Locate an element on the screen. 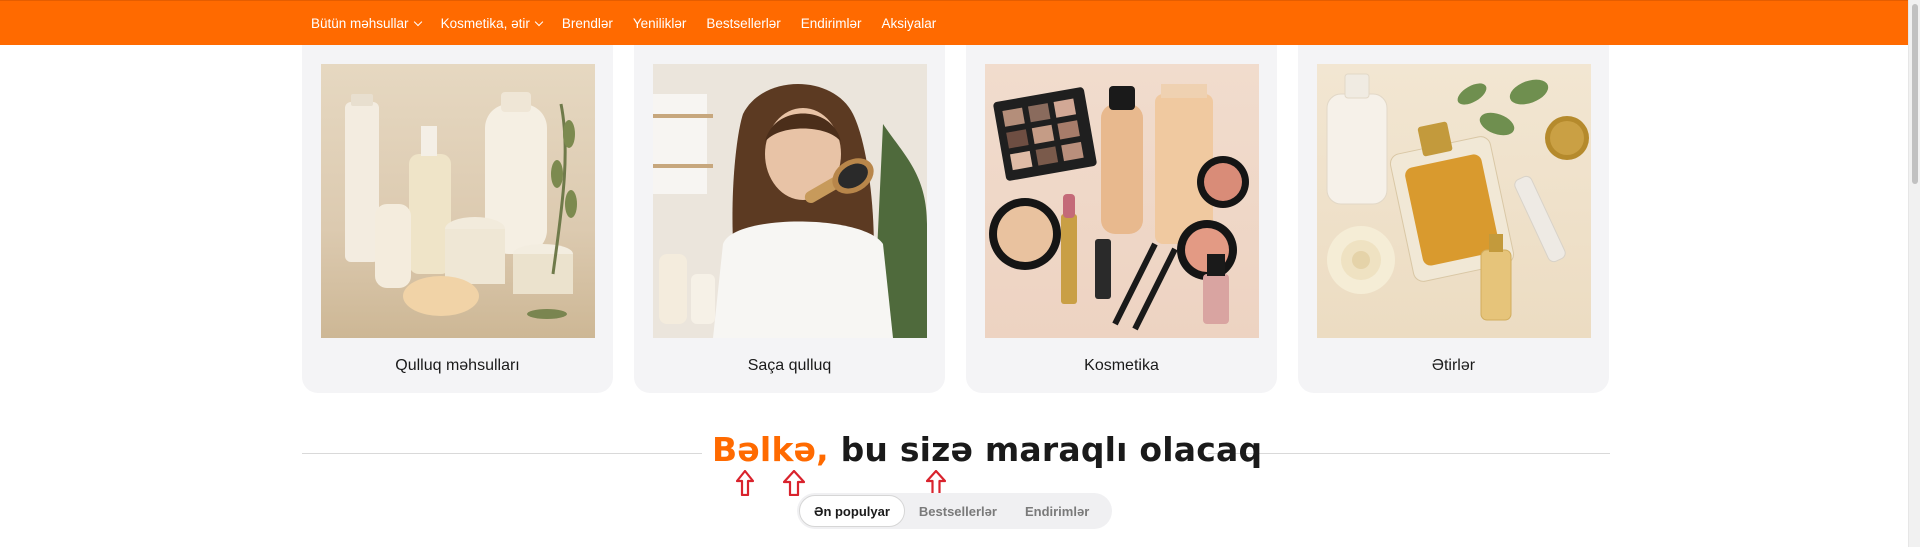 Image resolution: width=1920 pixels, height=547 pixels. perfume-image is located at coordinates (1454, 201).